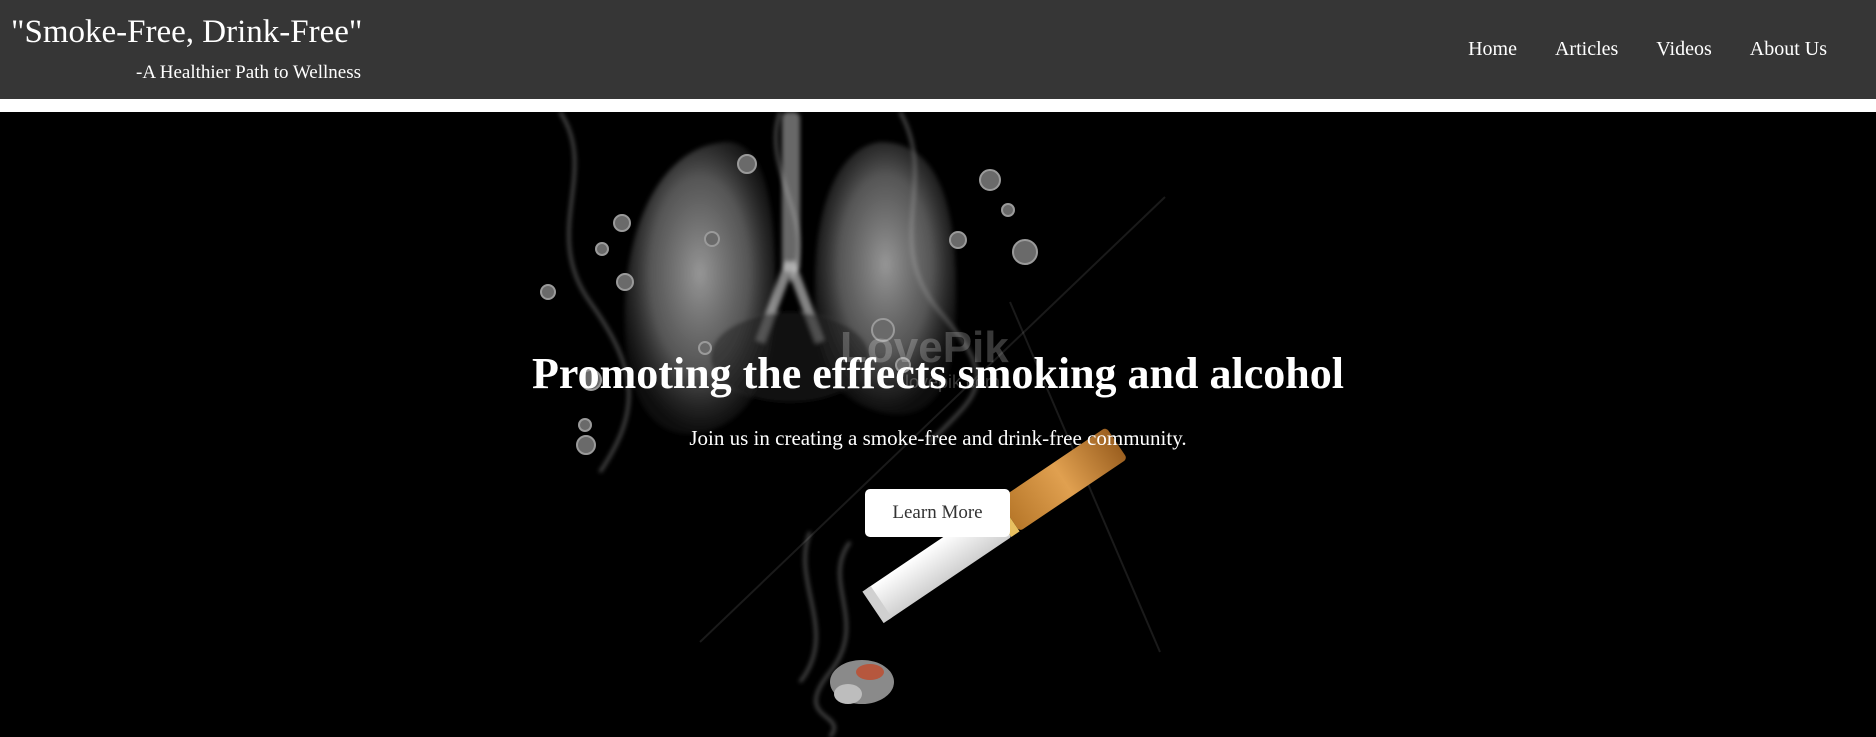  Describe the element at coordinates (1647, 49) in the screenshot. I see `main-nav: Home Articles Videos About Us` at that location.